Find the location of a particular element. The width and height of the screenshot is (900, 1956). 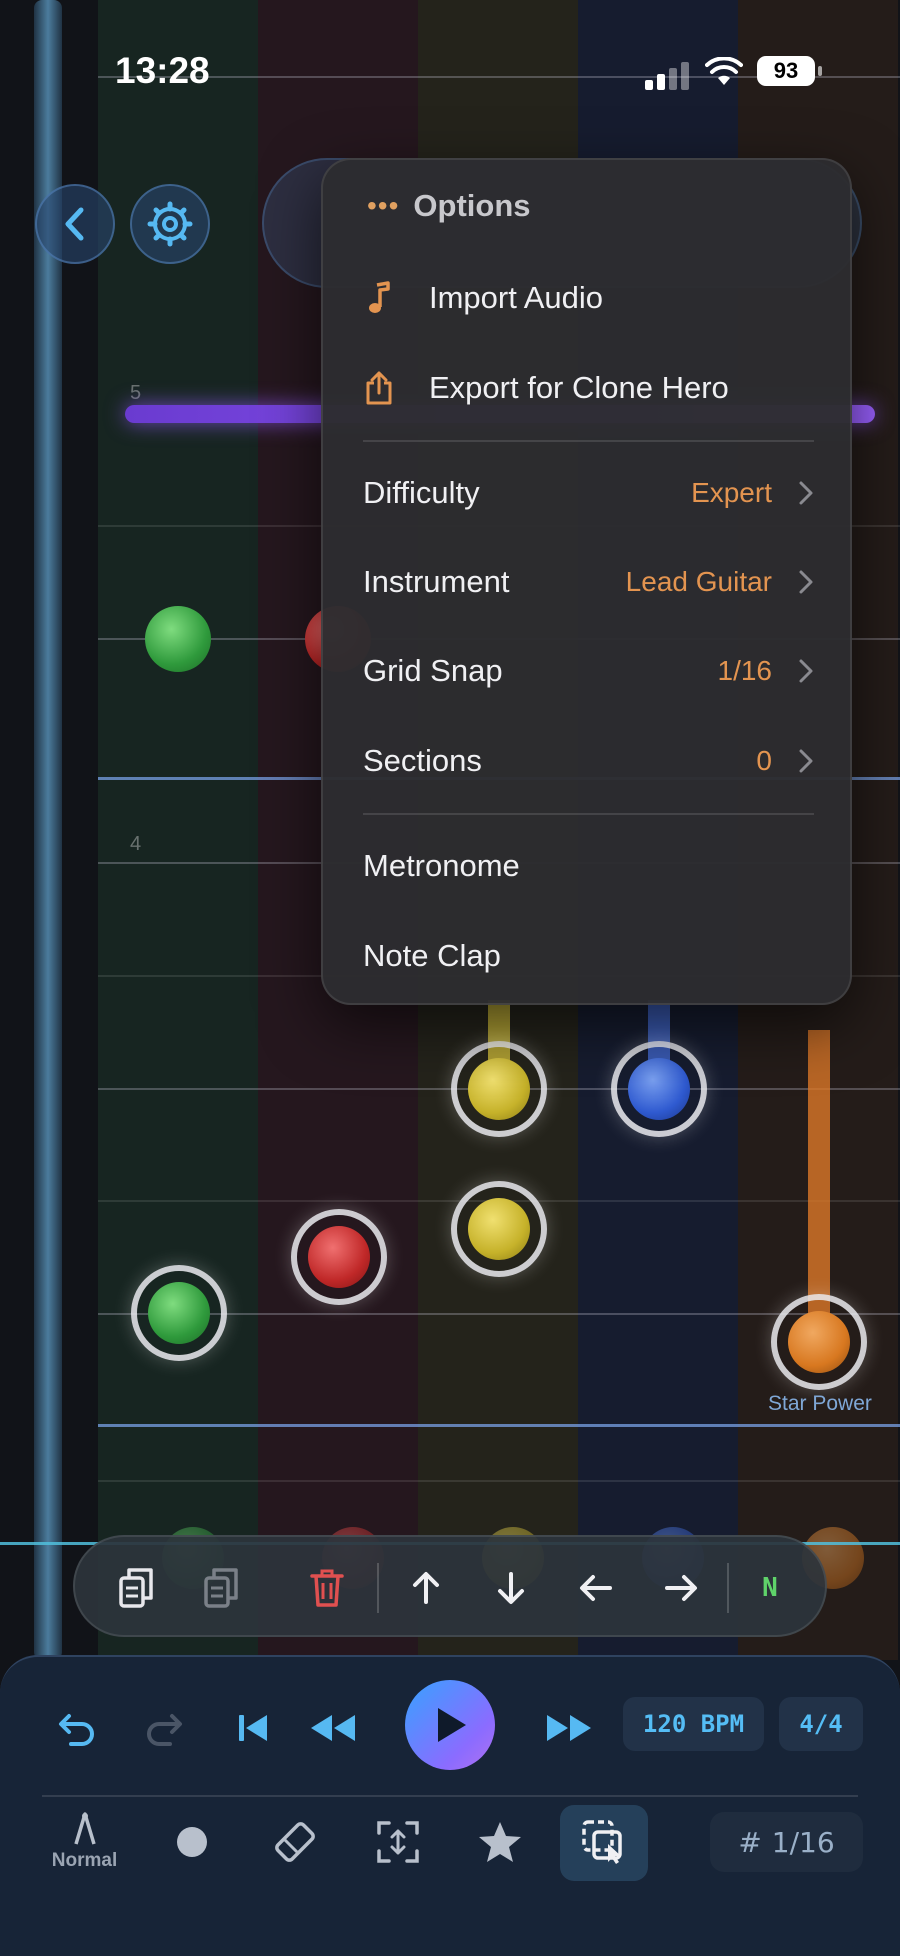

settings-button is located at coordinates (170, 224).